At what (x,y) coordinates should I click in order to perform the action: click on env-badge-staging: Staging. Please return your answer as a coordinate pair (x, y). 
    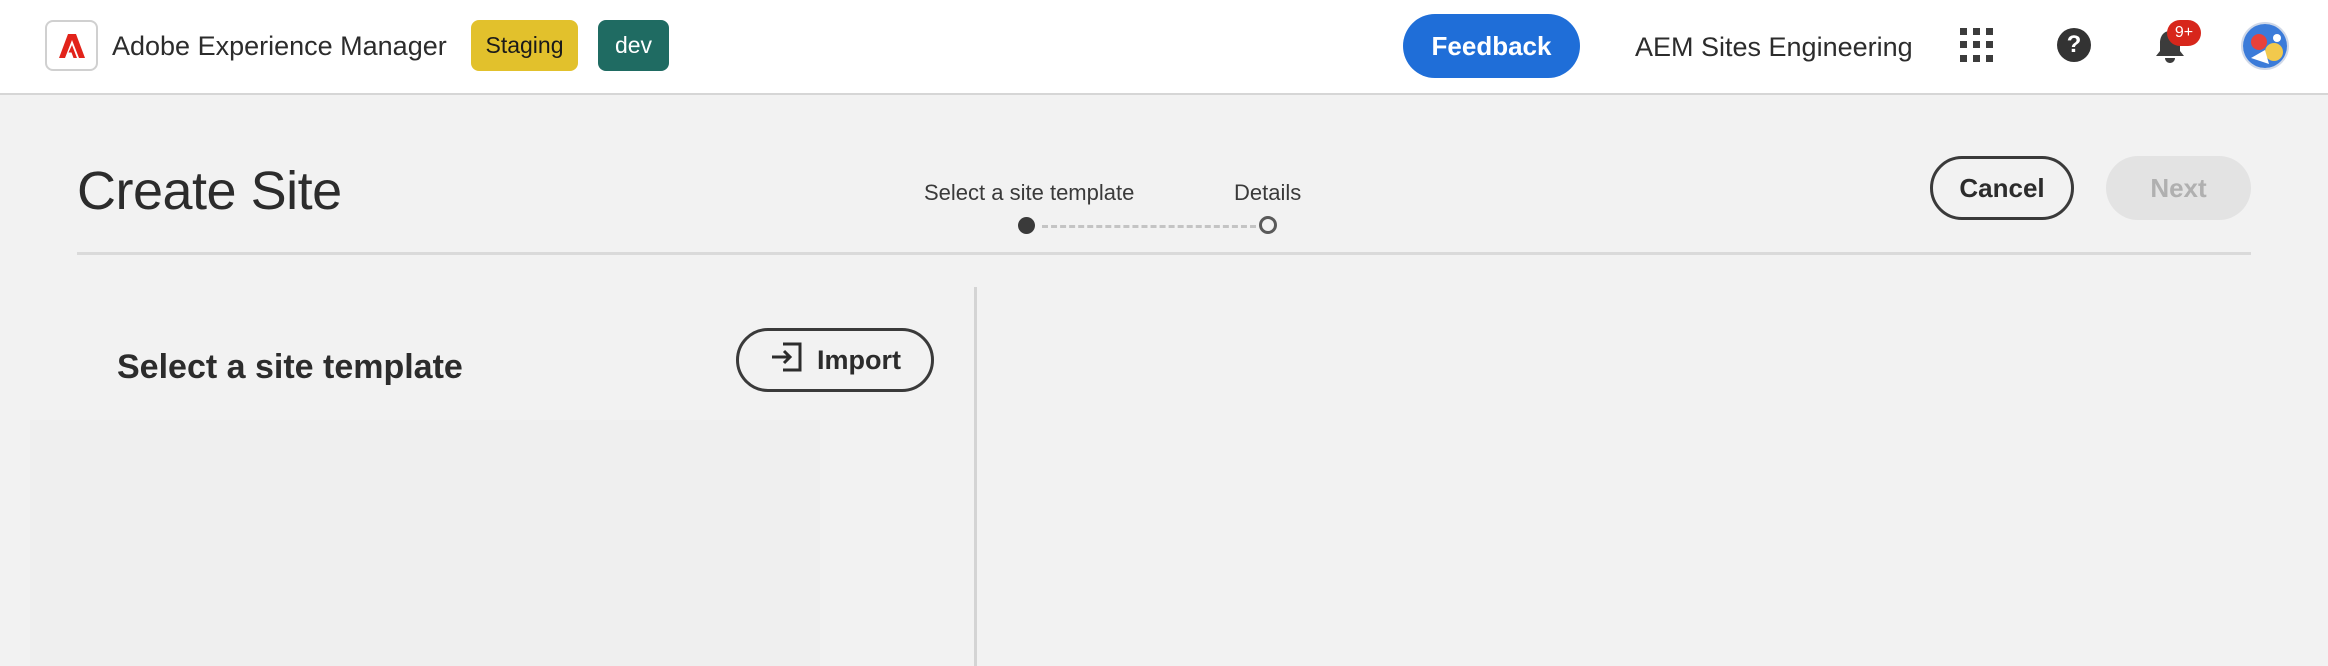
    Looking at the image, I should click on (524, 45).